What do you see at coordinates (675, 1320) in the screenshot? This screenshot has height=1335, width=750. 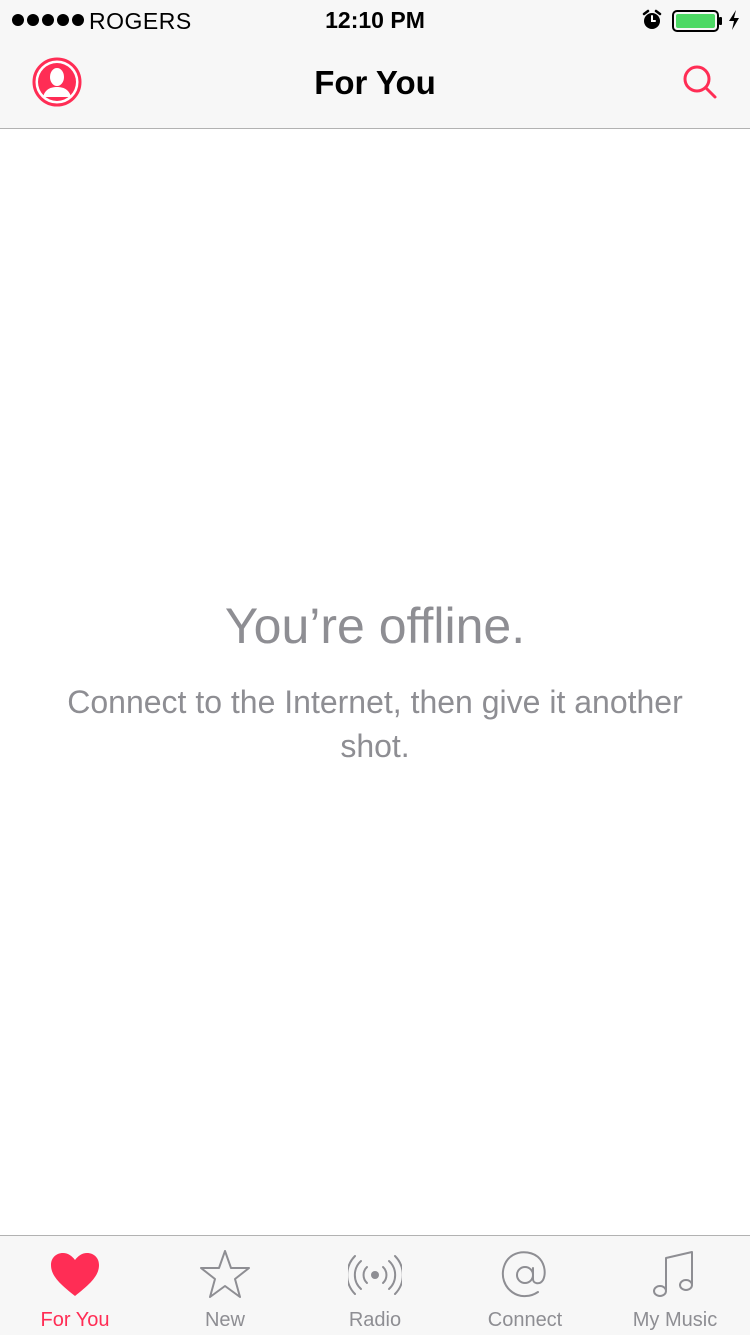 I see `tab-label: My Music` at bounding box center [675, 1320].